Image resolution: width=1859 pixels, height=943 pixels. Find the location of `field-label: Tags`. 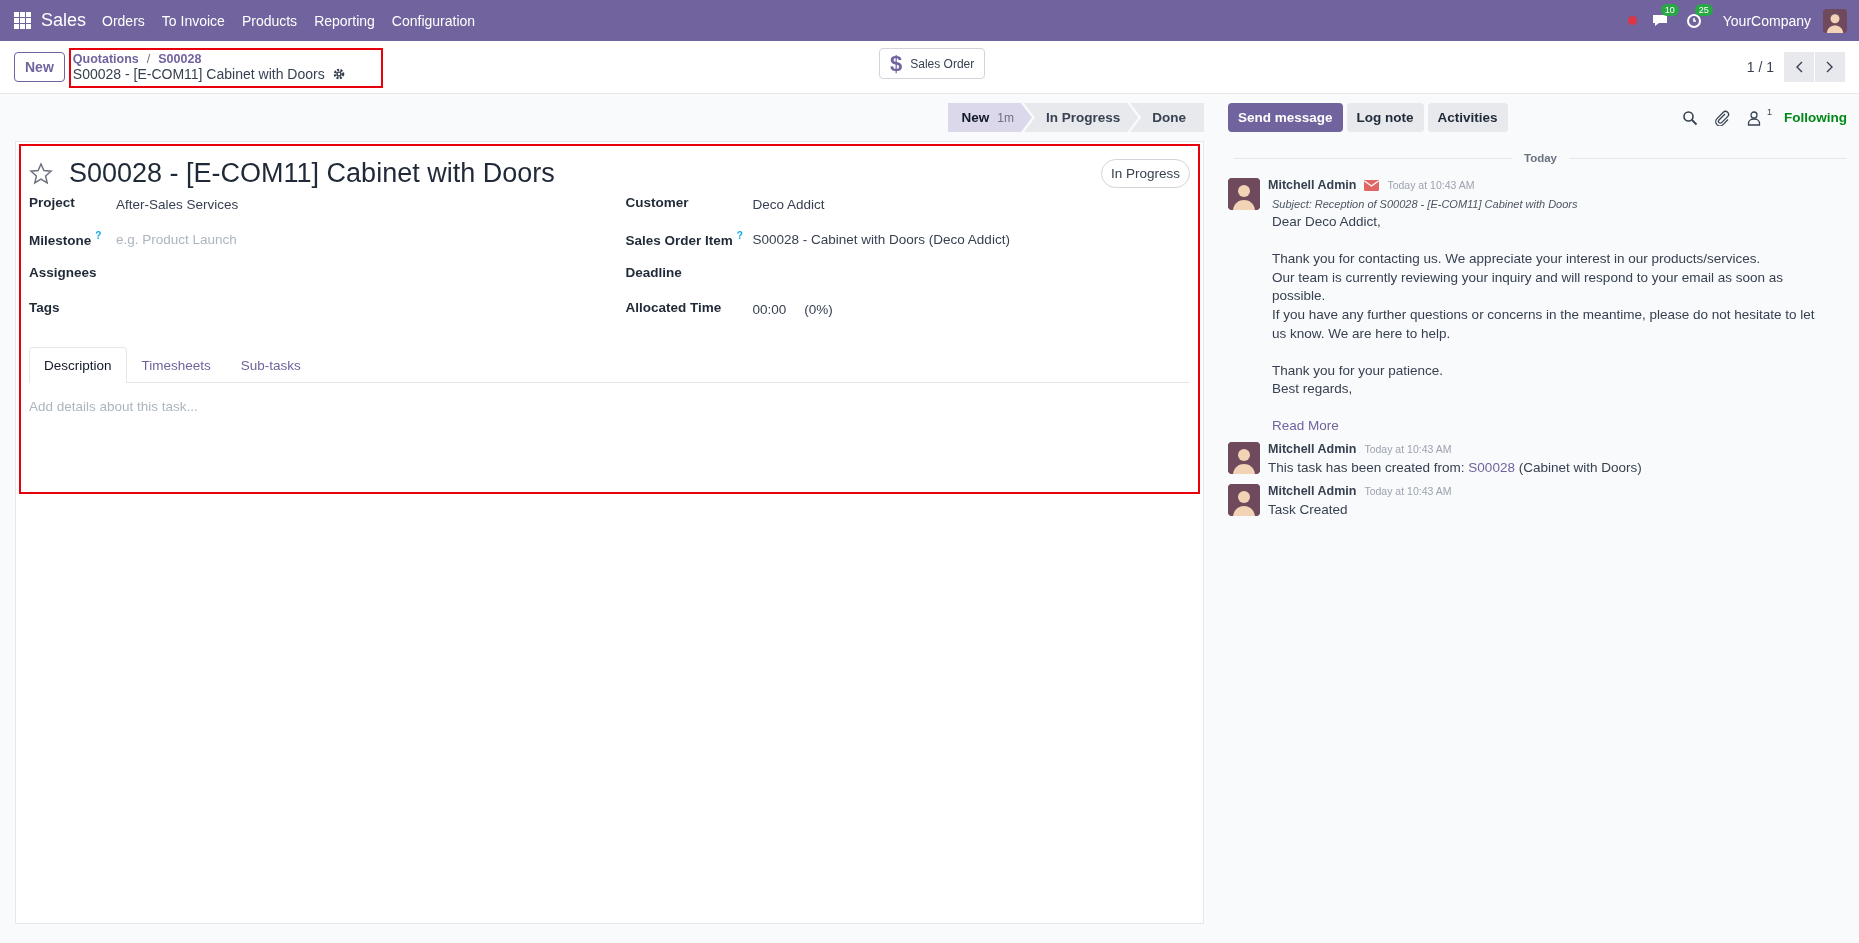

field-label: Tags is located at coordinates (45, 307).